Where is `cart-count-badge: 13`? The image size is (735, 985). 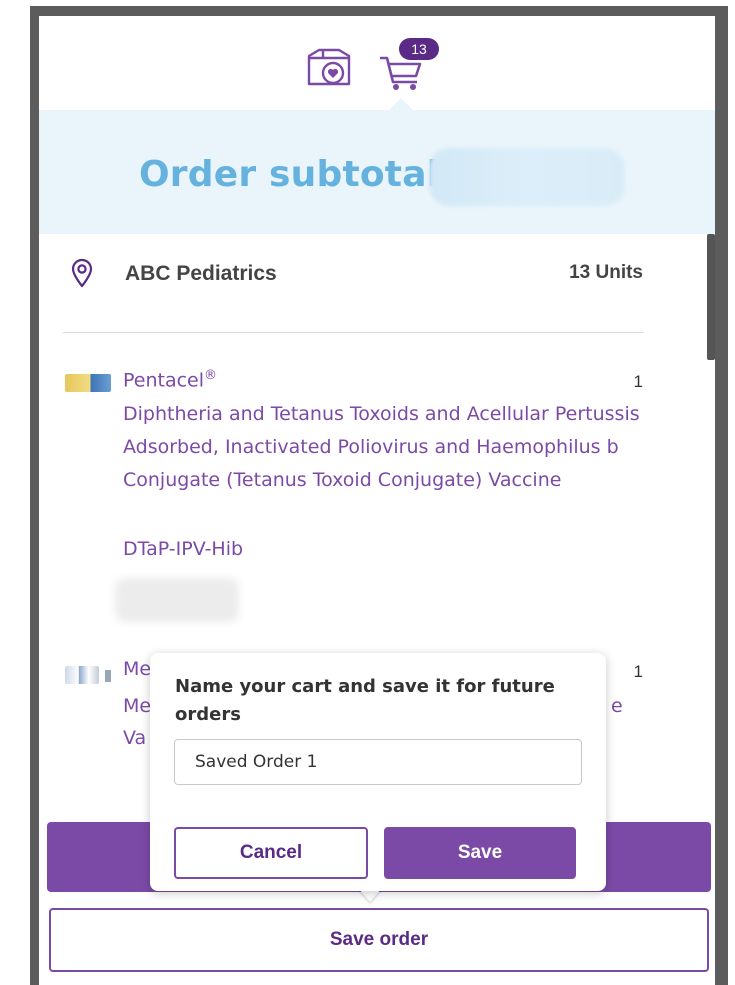 cart-count-badge: 13 is located at coordinates (419, 49).